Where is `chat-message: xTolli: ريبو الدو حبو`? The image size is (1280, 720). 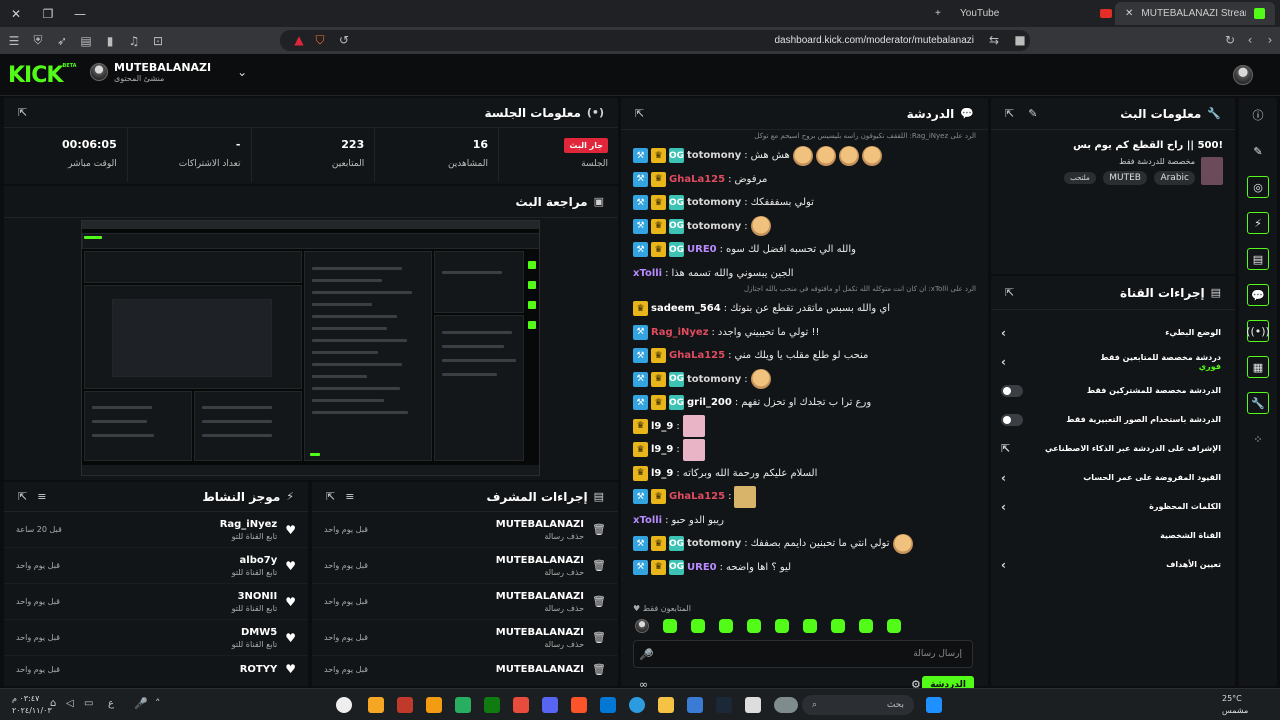
chat-message: xTolli: ريبو الدو حبو is located at coordinates (804, 521).